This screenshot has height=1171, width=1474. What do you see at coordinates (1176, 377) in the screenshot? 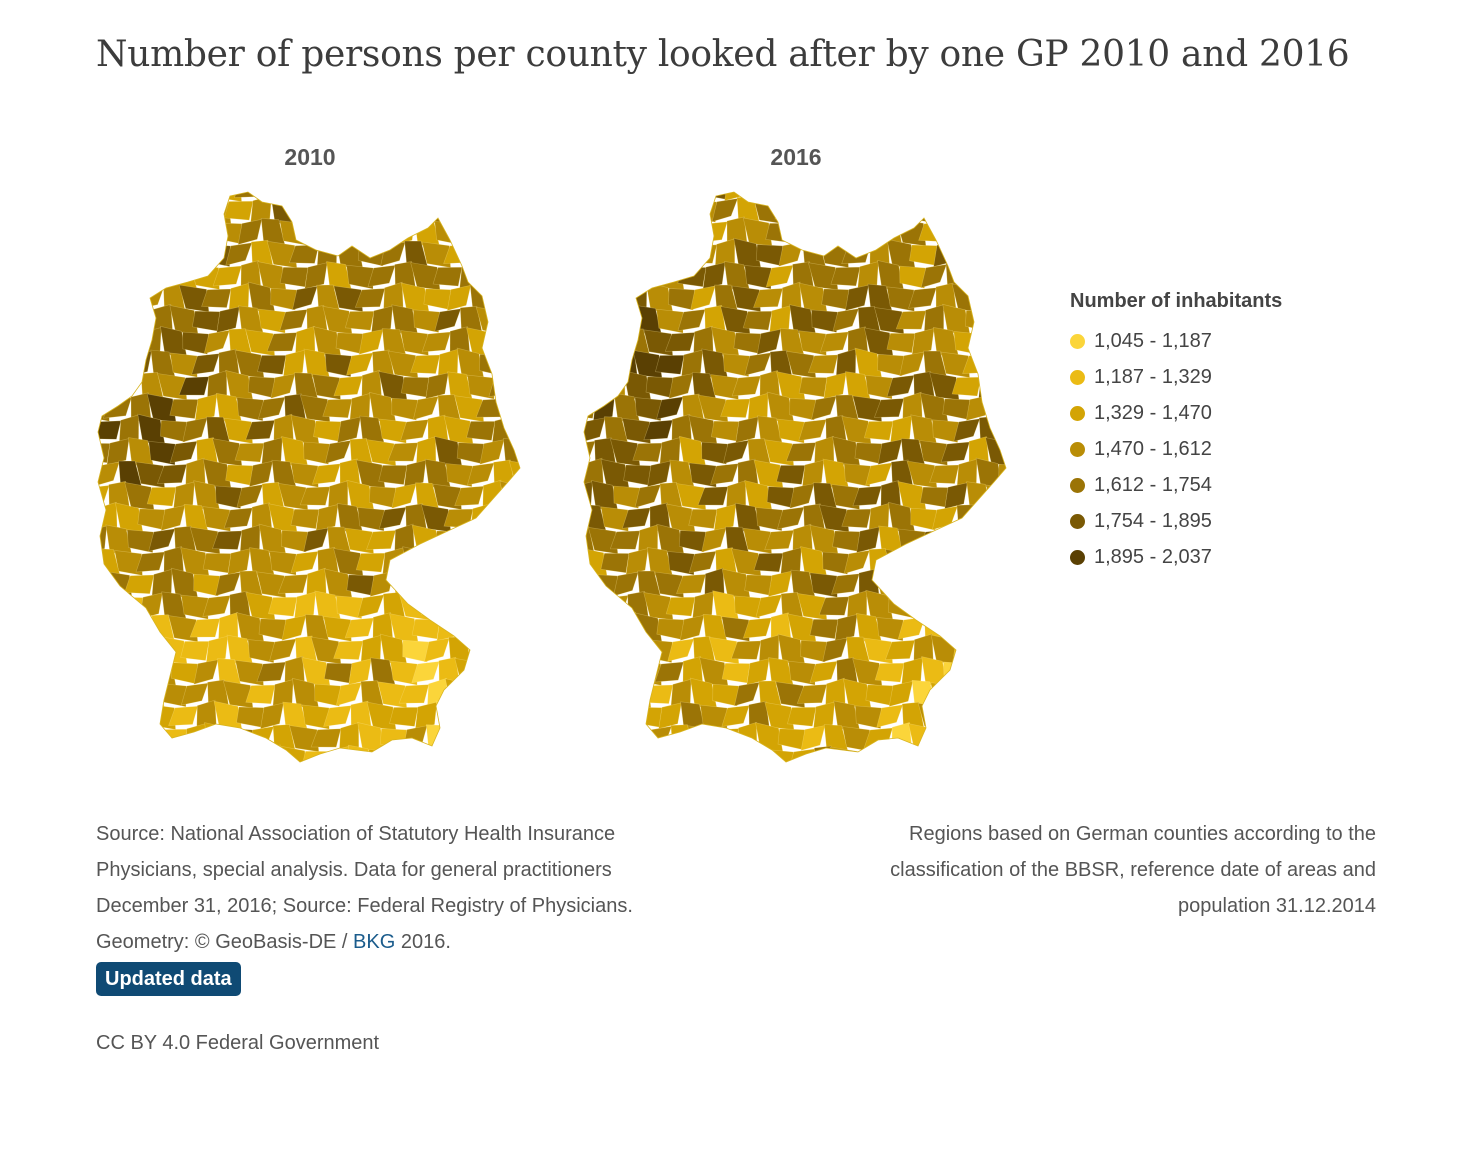
I see `legend-item: 1,187 - 1,329` at bounding box center [1176, 377].